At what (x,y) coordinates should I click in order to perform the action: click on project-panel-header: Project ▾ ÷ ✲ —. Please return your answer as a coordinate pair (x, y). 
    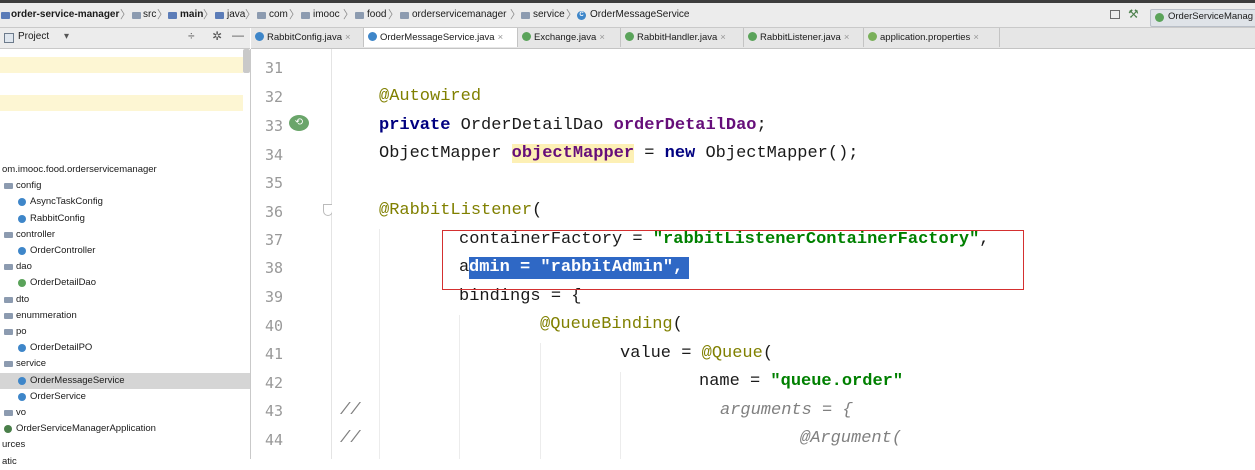
    Looking at the image, I should click on (125, 38).